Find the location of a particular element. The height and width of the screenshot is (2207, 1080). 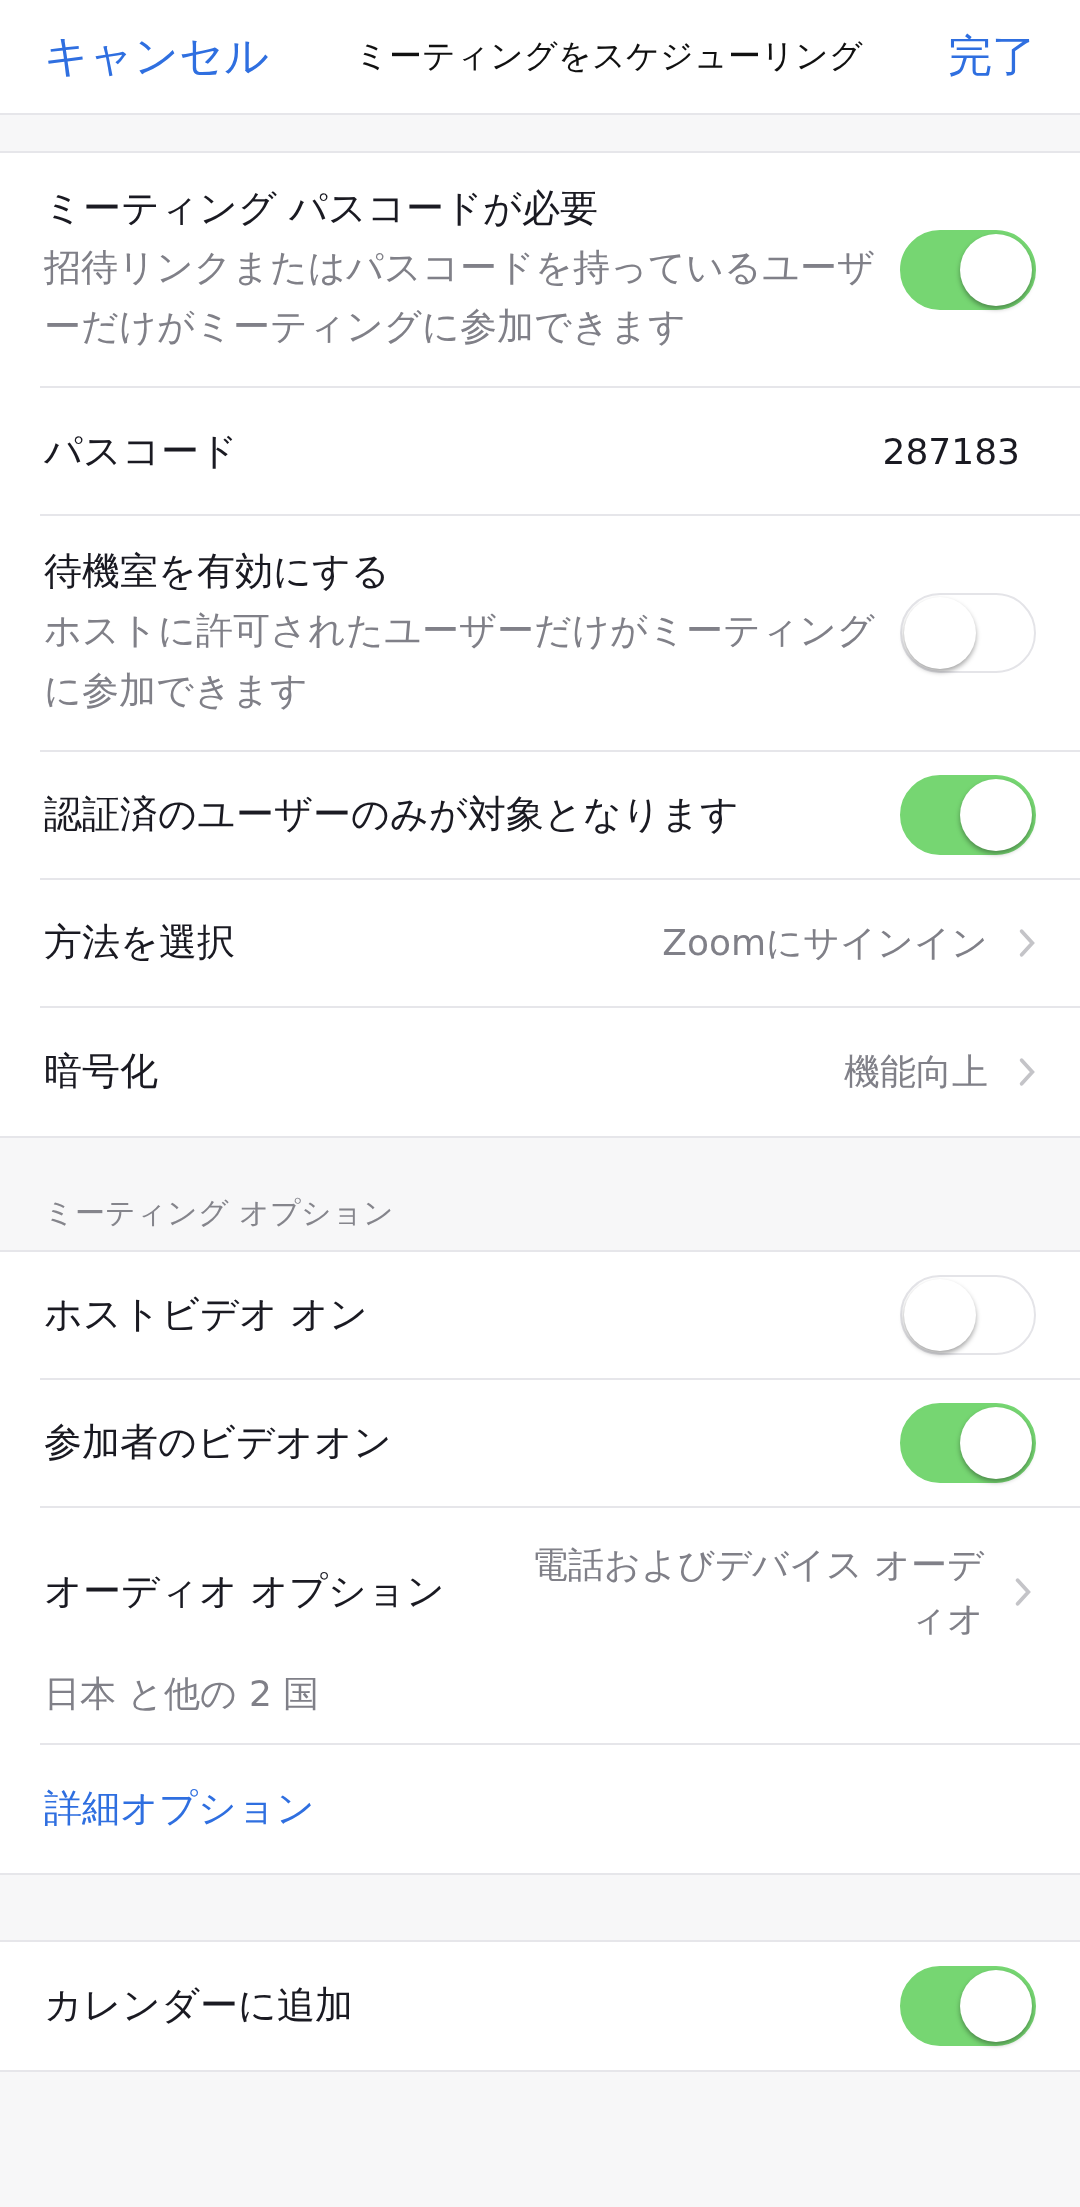

screen-title: ミーティングをスケジューリング is located at coordinates (608, 56).